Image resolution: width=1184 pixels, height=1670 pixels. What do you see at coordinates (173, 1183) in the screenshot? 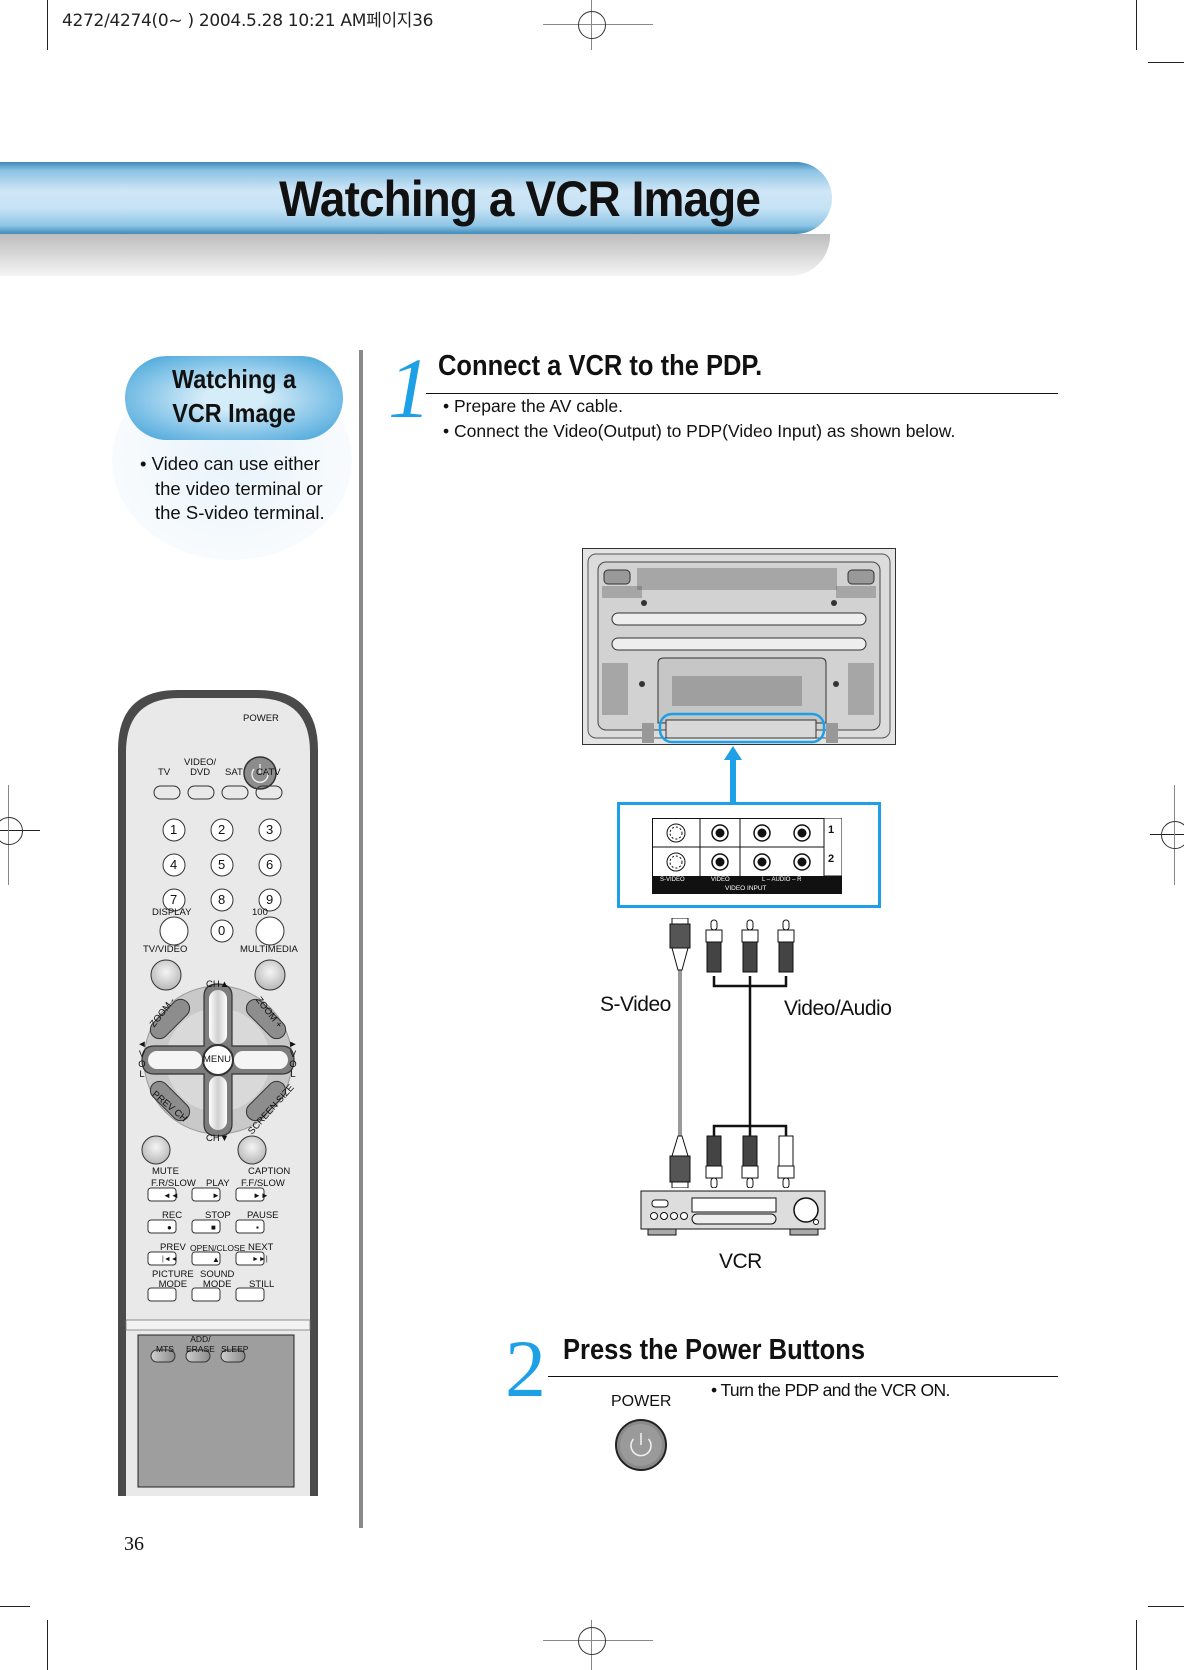
I see `transport-label: F.R/SLOW` at bounding box center [173, 1183].